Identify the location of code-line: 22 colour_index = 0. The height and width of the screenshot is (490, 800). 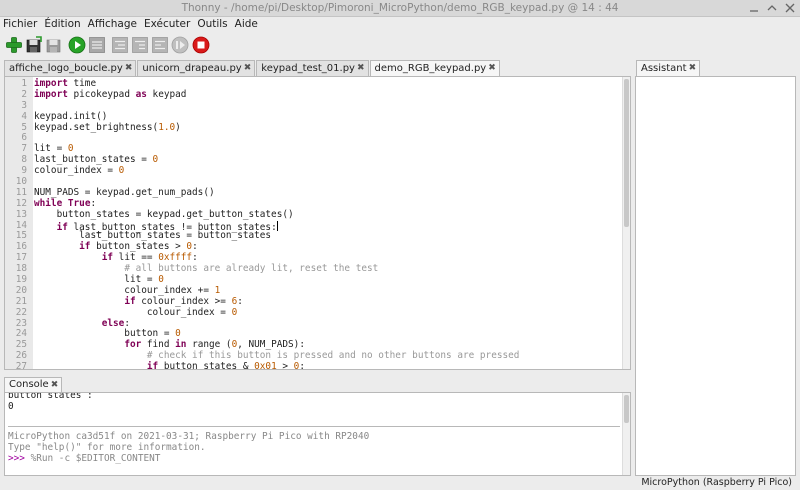
(317, 312).